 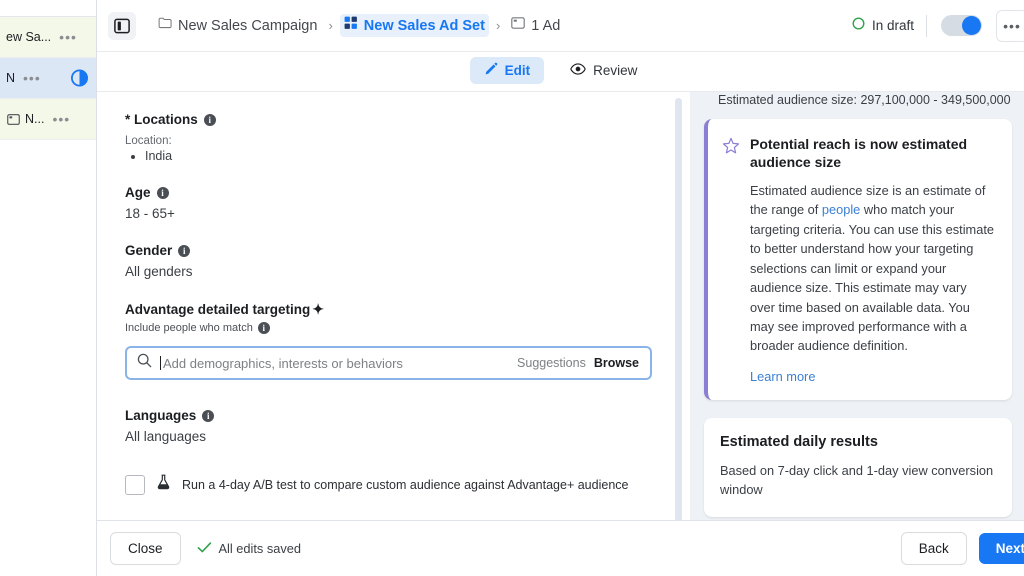 What do you see at coordinates (161, 415) in the screenshot?
I see `languages-label: Languages` at bounding box center [161, 415].